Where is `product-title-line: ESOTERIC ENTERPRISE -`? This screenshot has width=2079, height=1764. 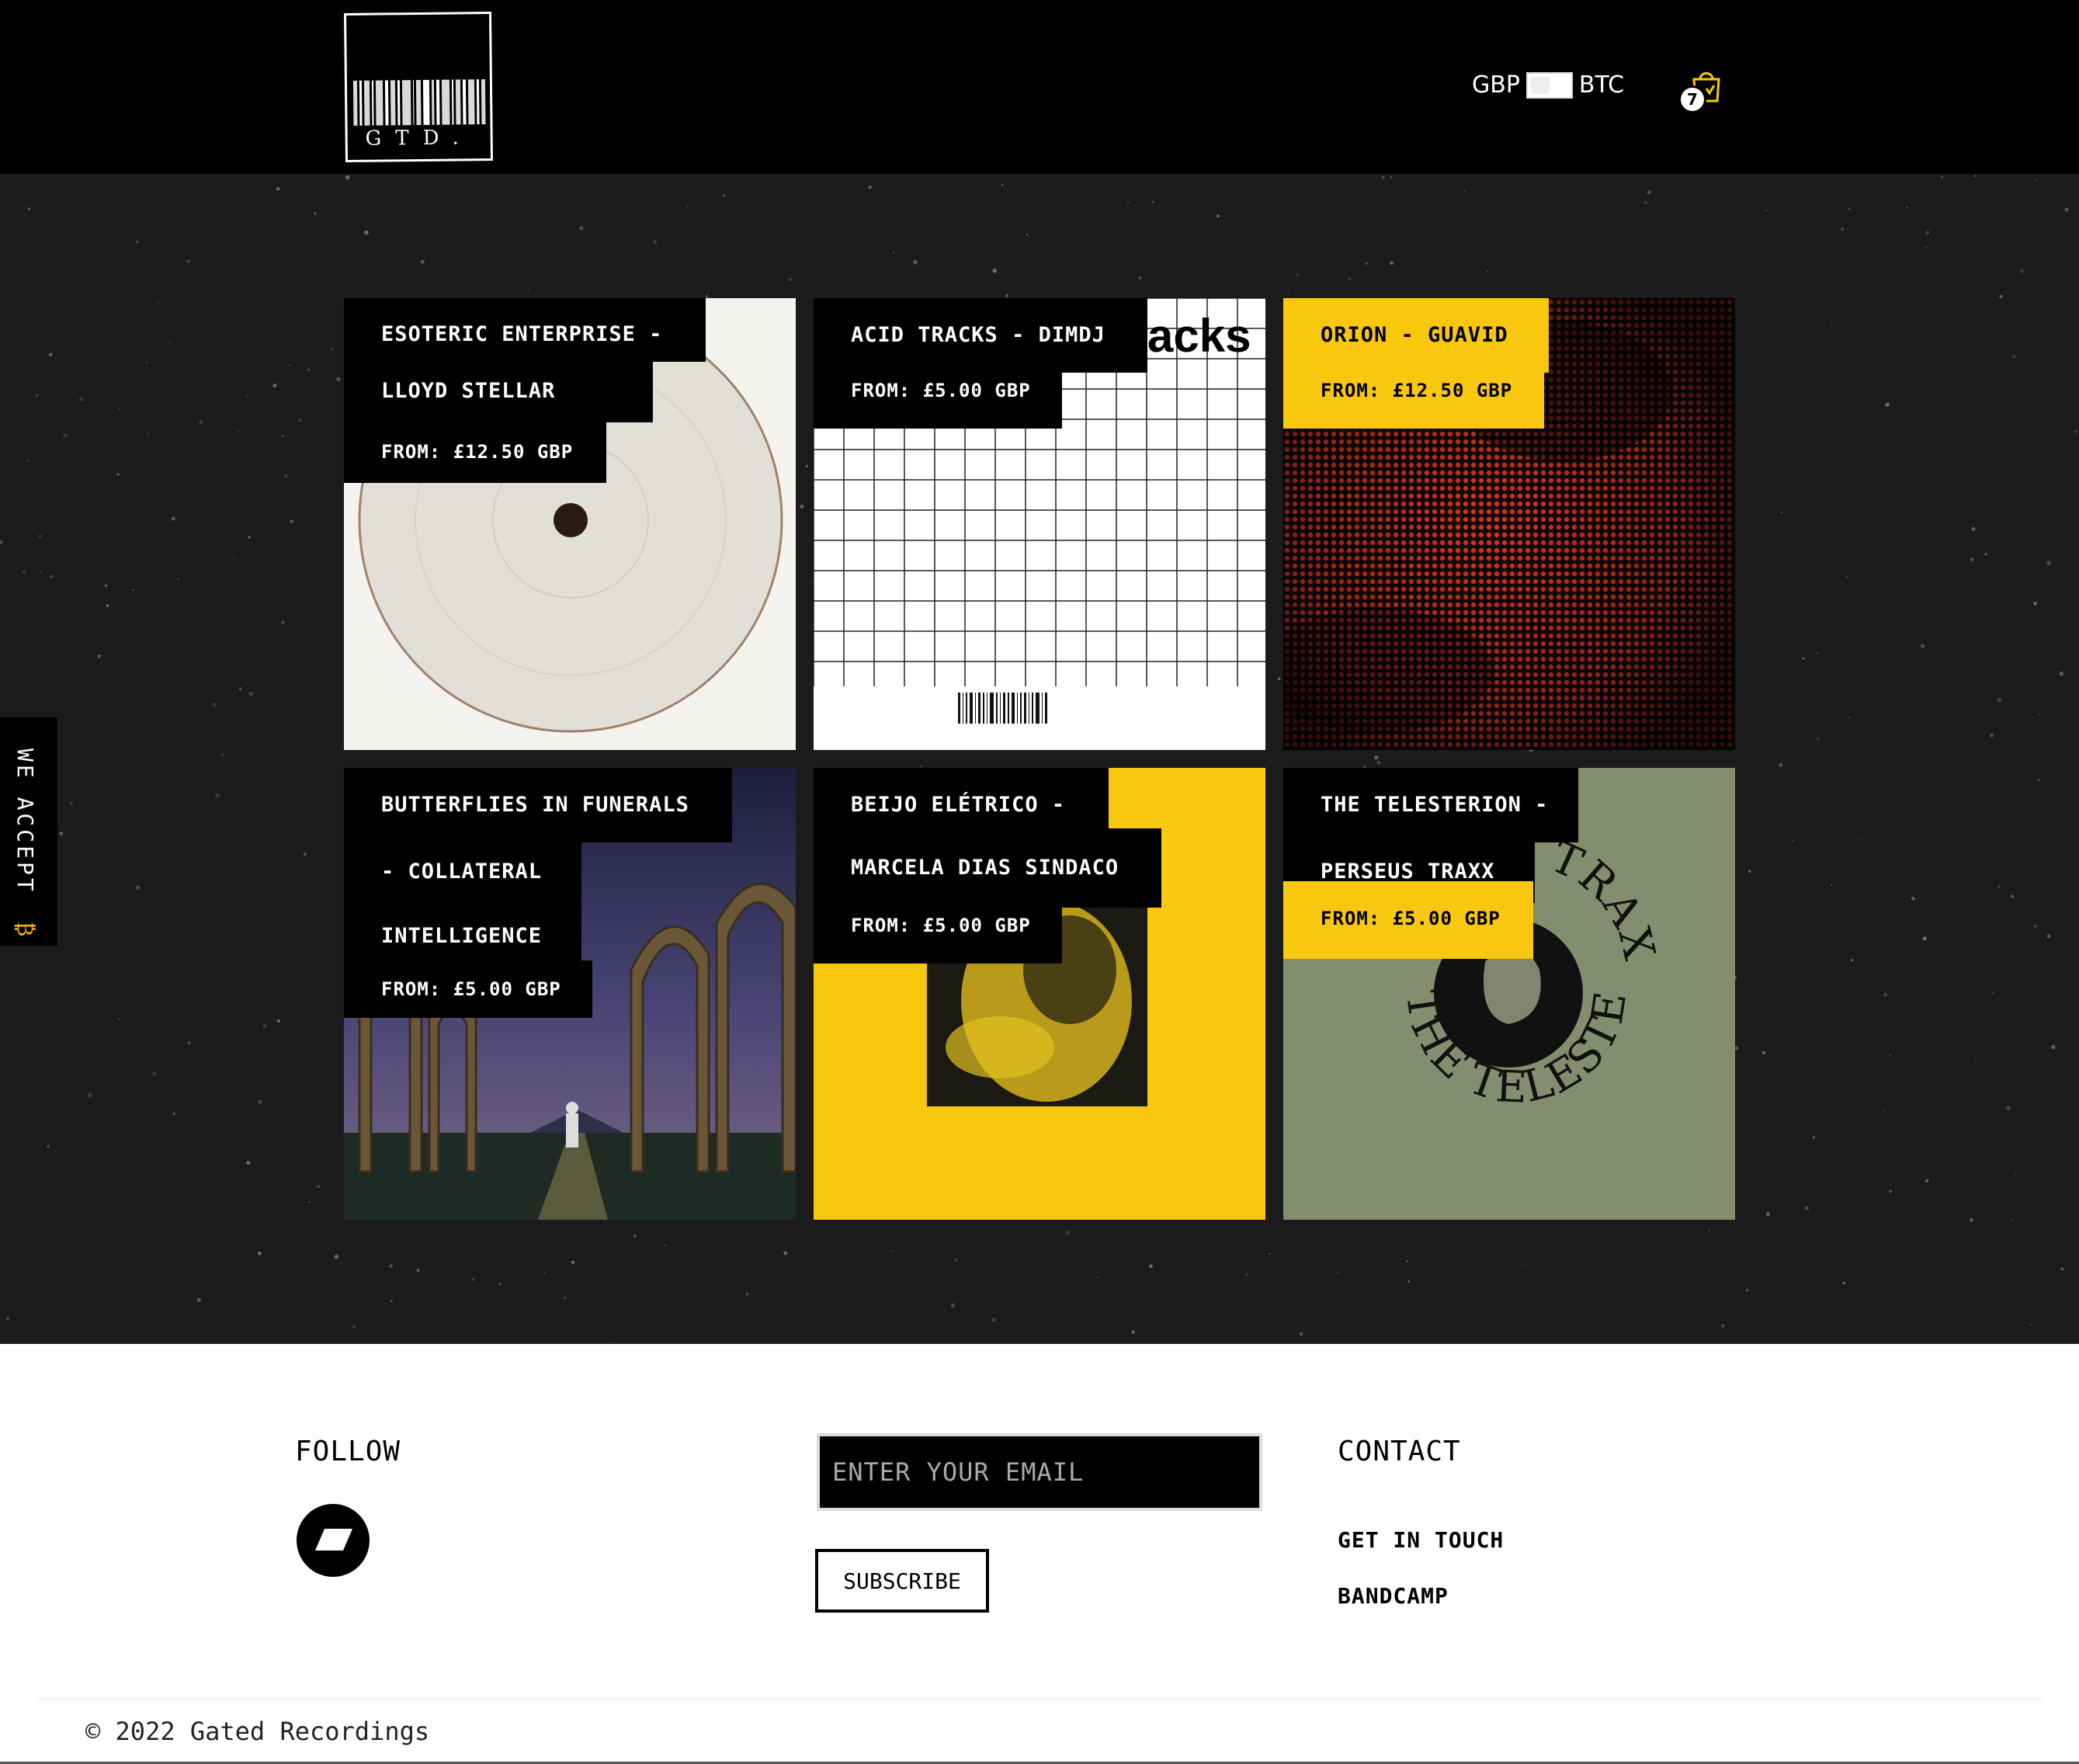 product-title-line: ESOTERIC ENTERPRISE - is located at coordinates (525, 330).